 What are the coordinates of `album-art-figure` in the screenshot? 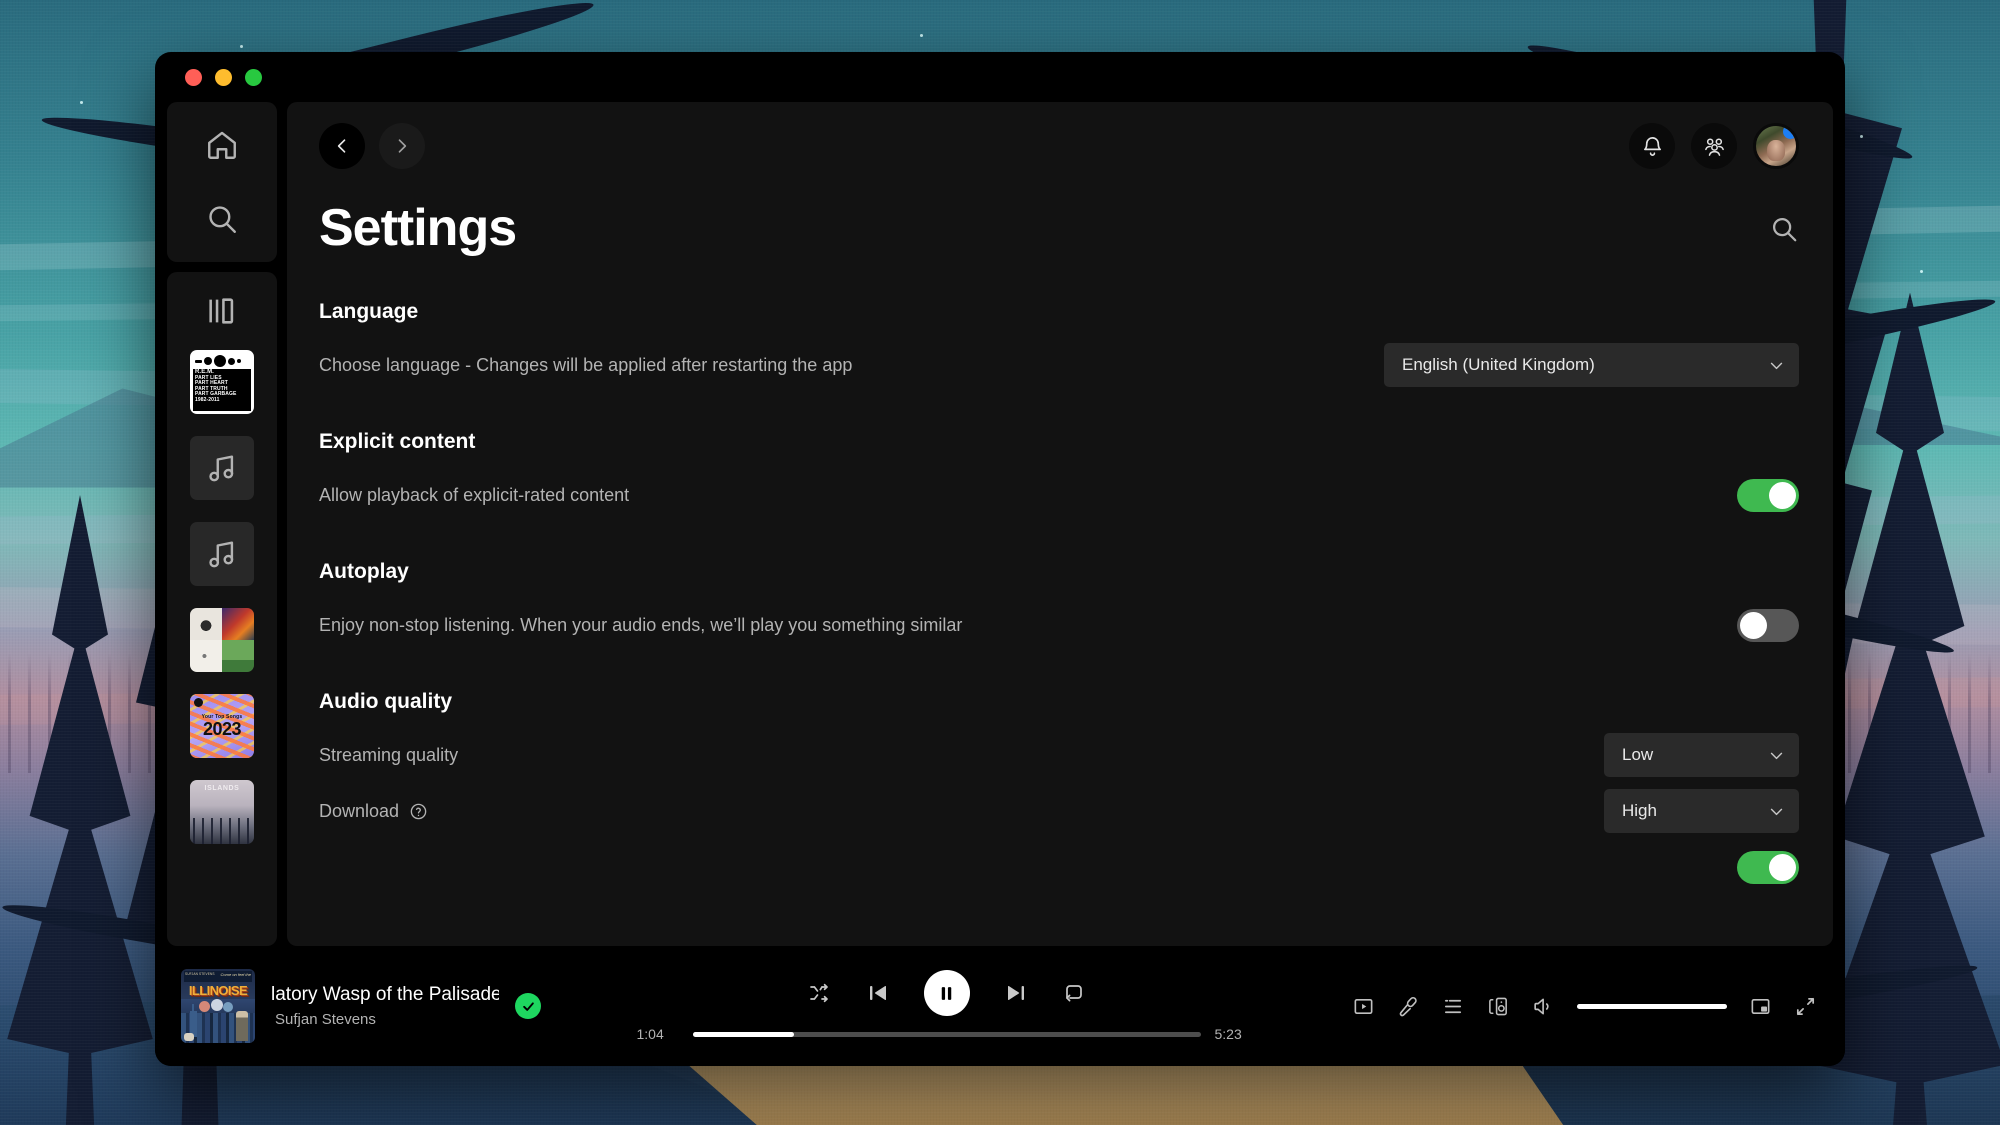 It's located at (242, 1026).